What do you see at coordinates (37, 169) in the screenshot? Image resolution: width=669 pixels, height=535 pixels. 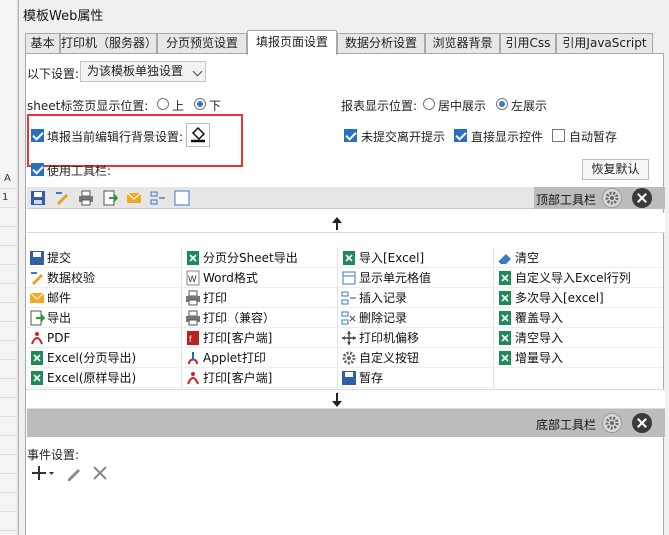 I see `use-toolbar-checkbox` at bounding box center [37, 169].